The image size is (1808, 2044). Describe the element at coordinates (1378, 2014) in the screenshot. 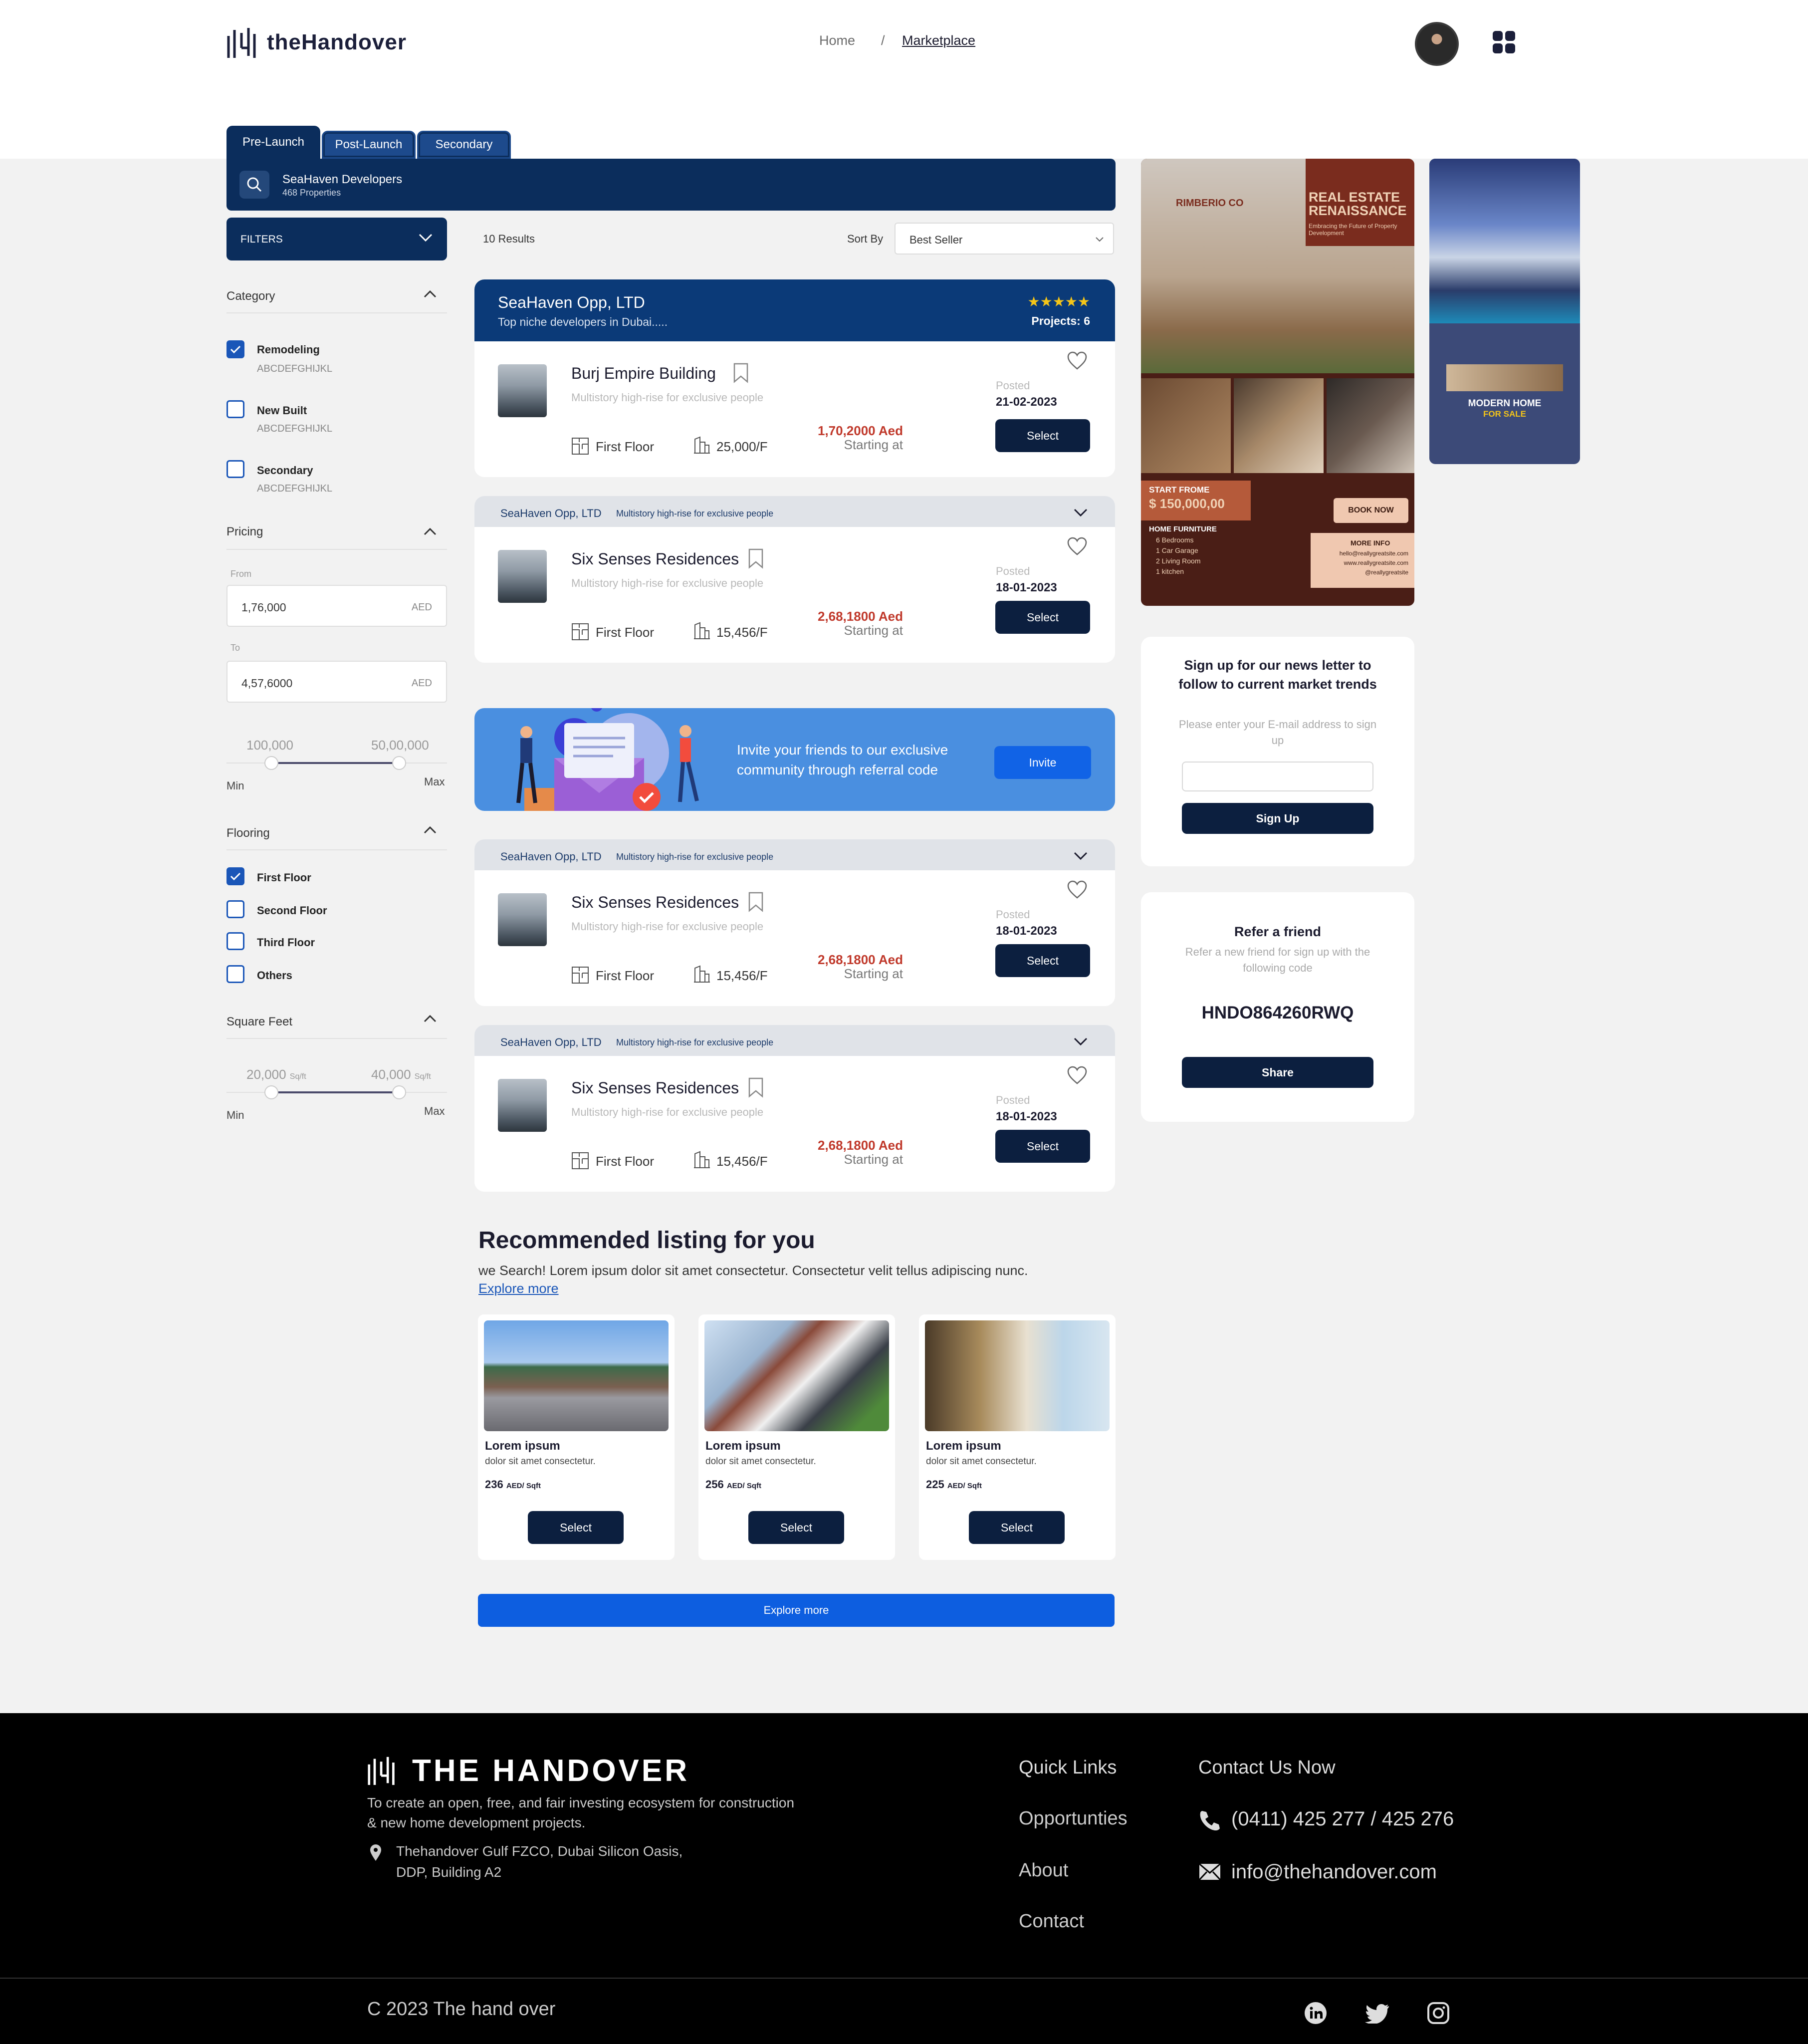

I see `twitter-icon` at that location.